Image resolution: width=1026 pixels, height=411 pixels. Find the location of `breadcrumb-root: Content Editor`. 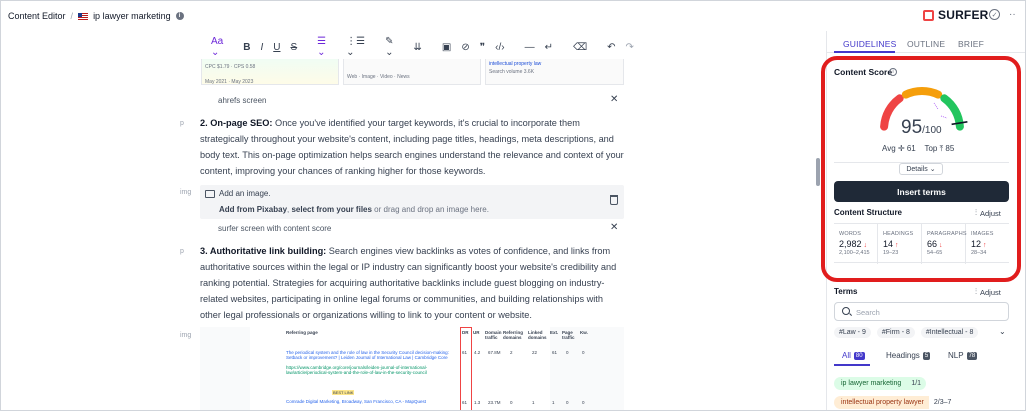

breadcrumb-root: Content Editor is located at coordinates (37, 16).